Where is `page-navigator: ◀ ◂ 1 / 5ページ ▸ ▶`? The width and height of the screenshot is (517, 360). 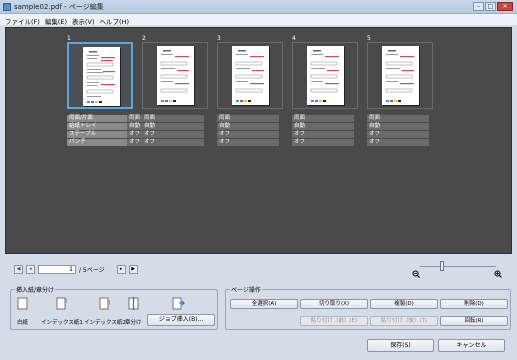
page-navigator: ◀ ◂ 1 / 5ページ ▸ ▶ is located at coordinates (76, 269).